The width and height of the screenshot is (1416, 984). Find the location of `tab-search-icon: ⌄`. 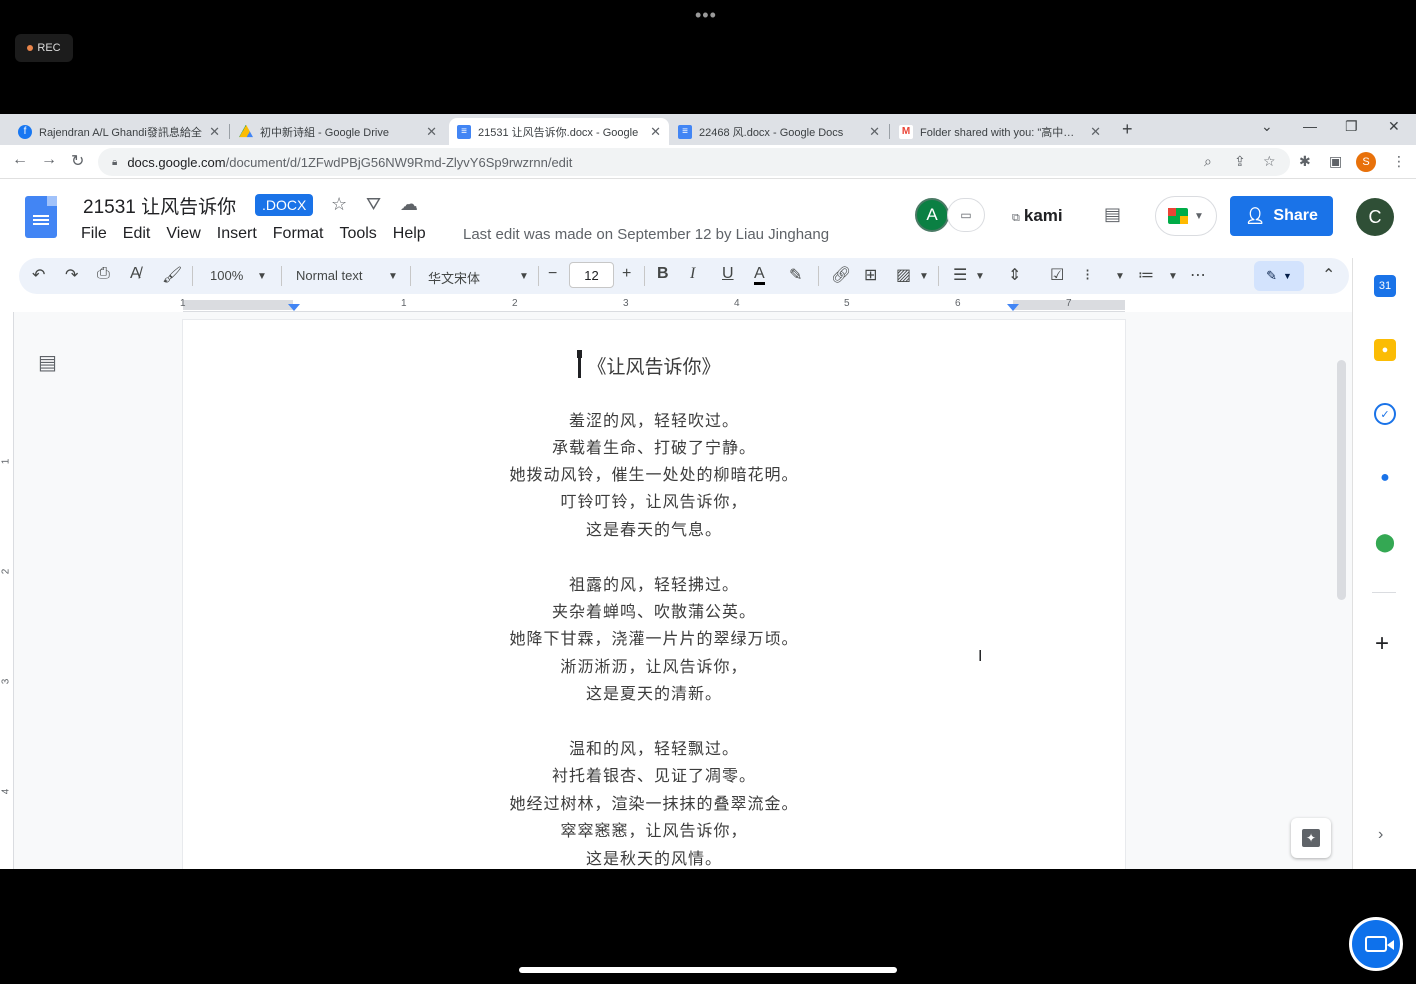

tab-search-icon: ⌄ is located at coordinates (1267, 126).